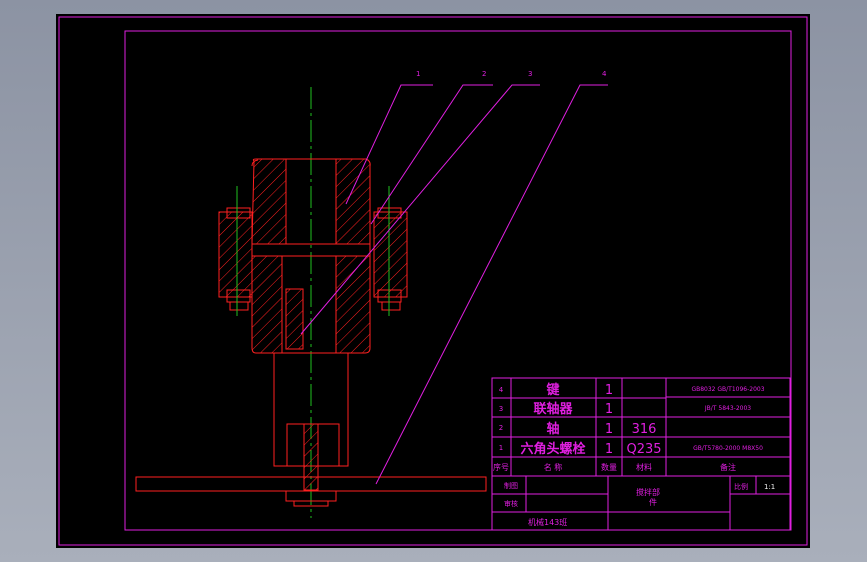 This screenshot has width=867, height=562. Describe the element at coordinates (511, 503) in the screenshot. I see `check-label: 审核` at that location.